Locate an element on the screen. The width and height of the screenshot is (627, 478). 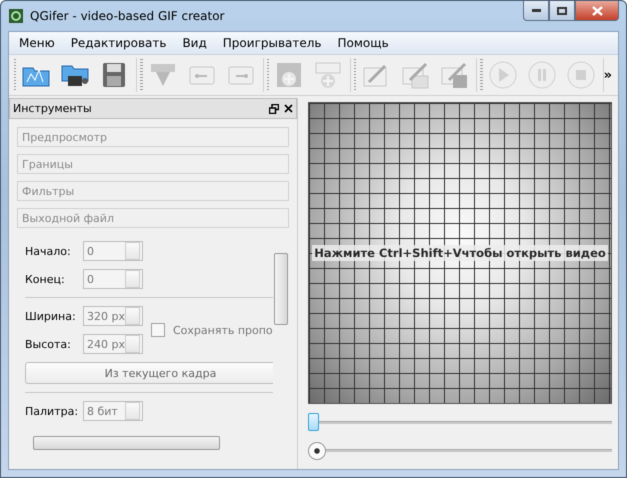
menu-item: Меню is located at coordinates (37, 43).